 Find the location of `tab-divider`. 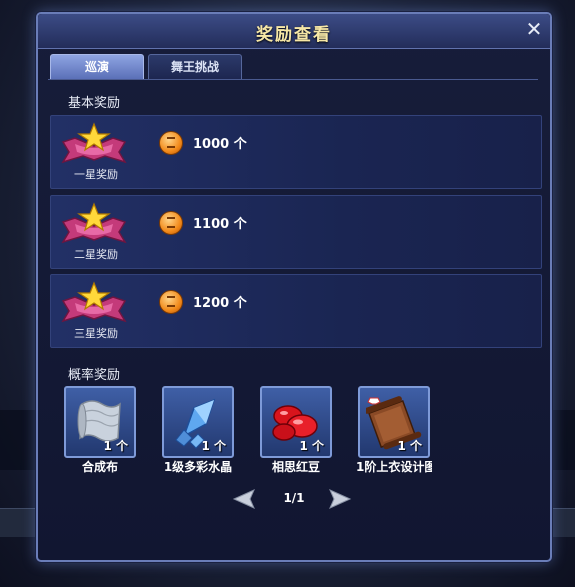

tab-divider is located at coordinates (293, 79).